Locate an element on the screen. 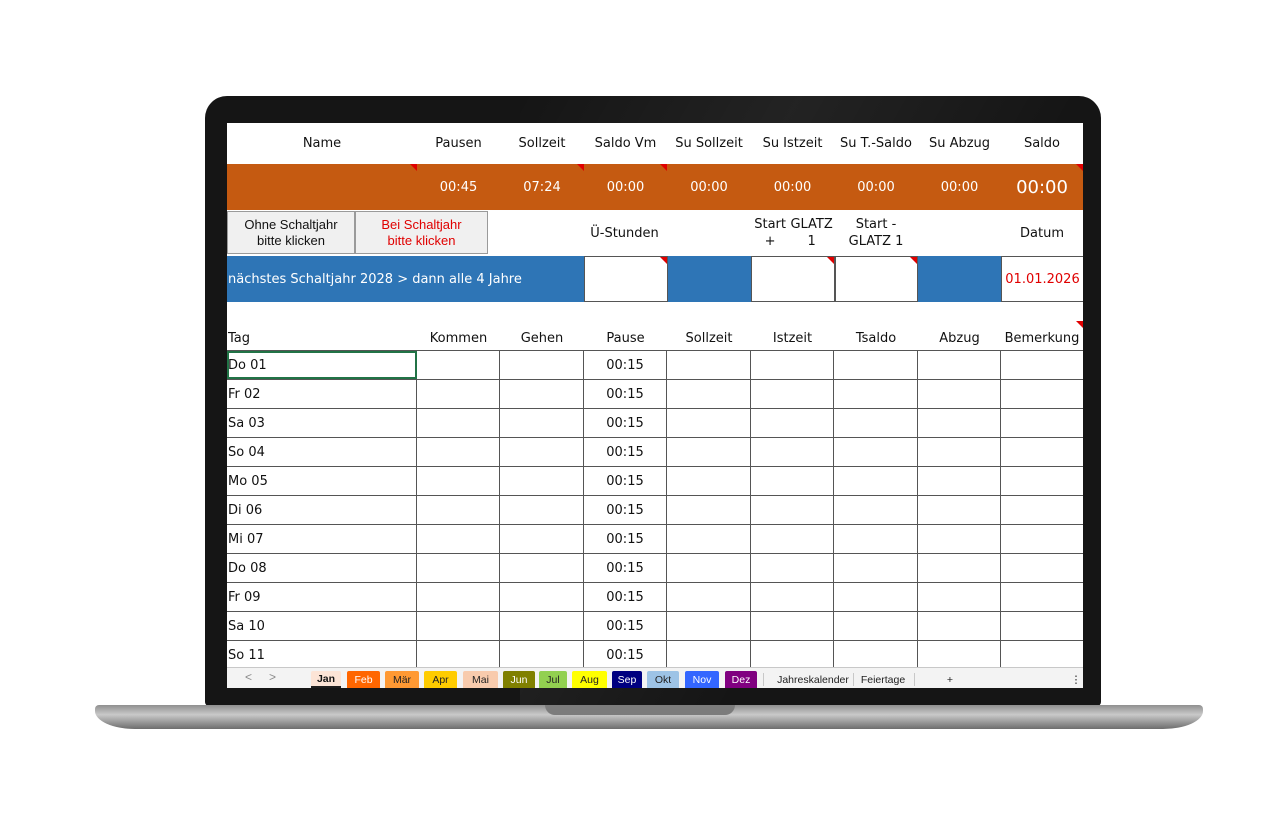 This screenshot has width=1279, height=831. bei-schaltjahr-button: Bei Schaltjahr bitte klicken is located at coordinates (421, 232).